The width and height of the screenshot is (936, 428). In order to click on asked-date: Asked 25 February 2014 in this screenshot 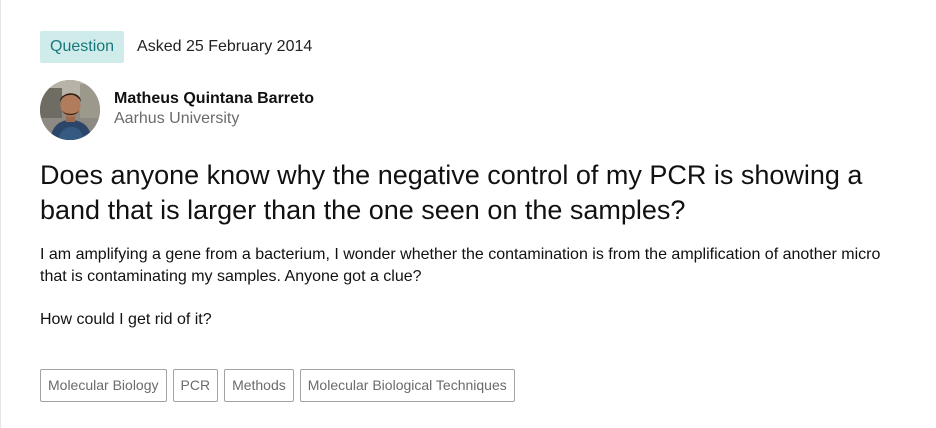, I will do `click(225, 46)`.